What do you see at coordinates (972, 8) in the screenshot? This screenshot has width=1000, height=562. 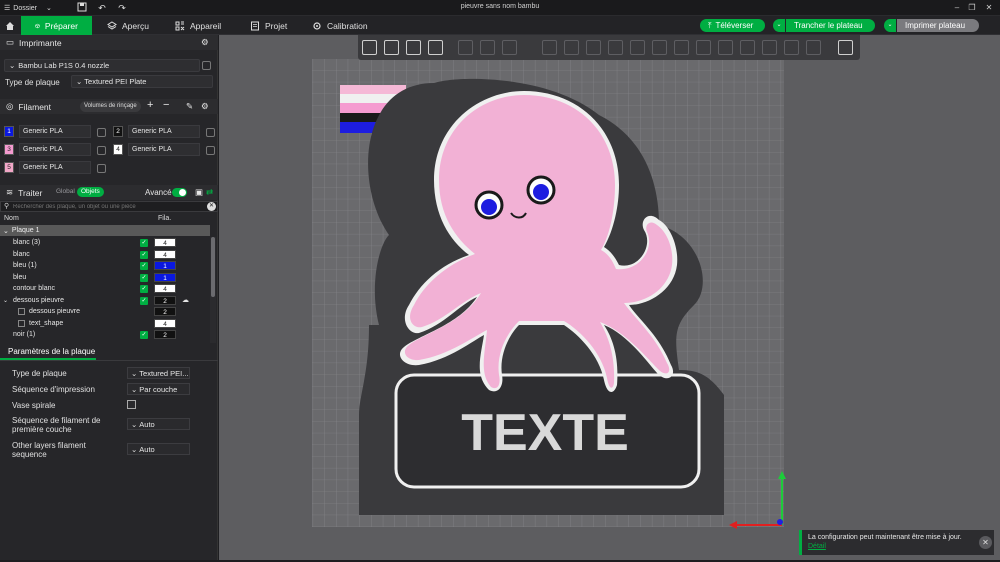 I see `restore-icon: ❐` at bounding box center [972, 8].